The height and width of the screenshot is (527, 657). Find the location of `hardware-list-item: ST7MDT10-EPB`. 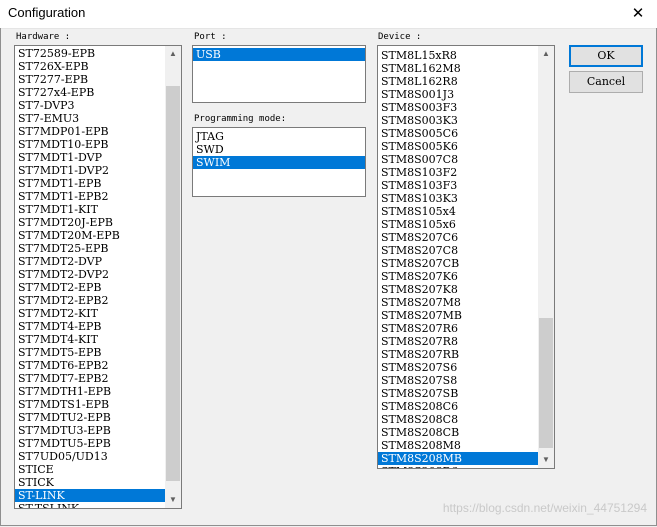

hardware-list-item: ST7MDT10-EPB is located at coordinates (98, 144).